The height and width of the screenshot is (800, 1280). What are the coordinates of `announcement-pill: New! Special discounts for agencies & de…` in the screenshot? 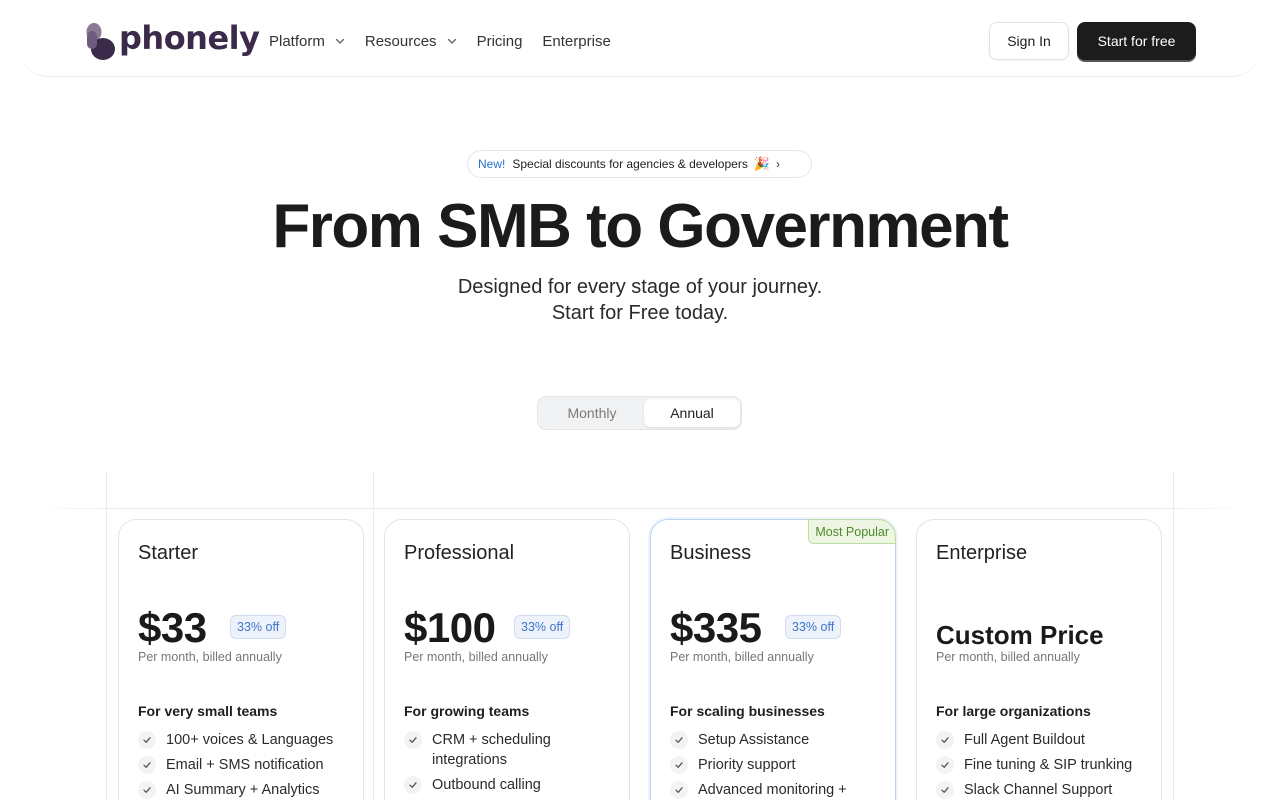 It's located at (639, 164).